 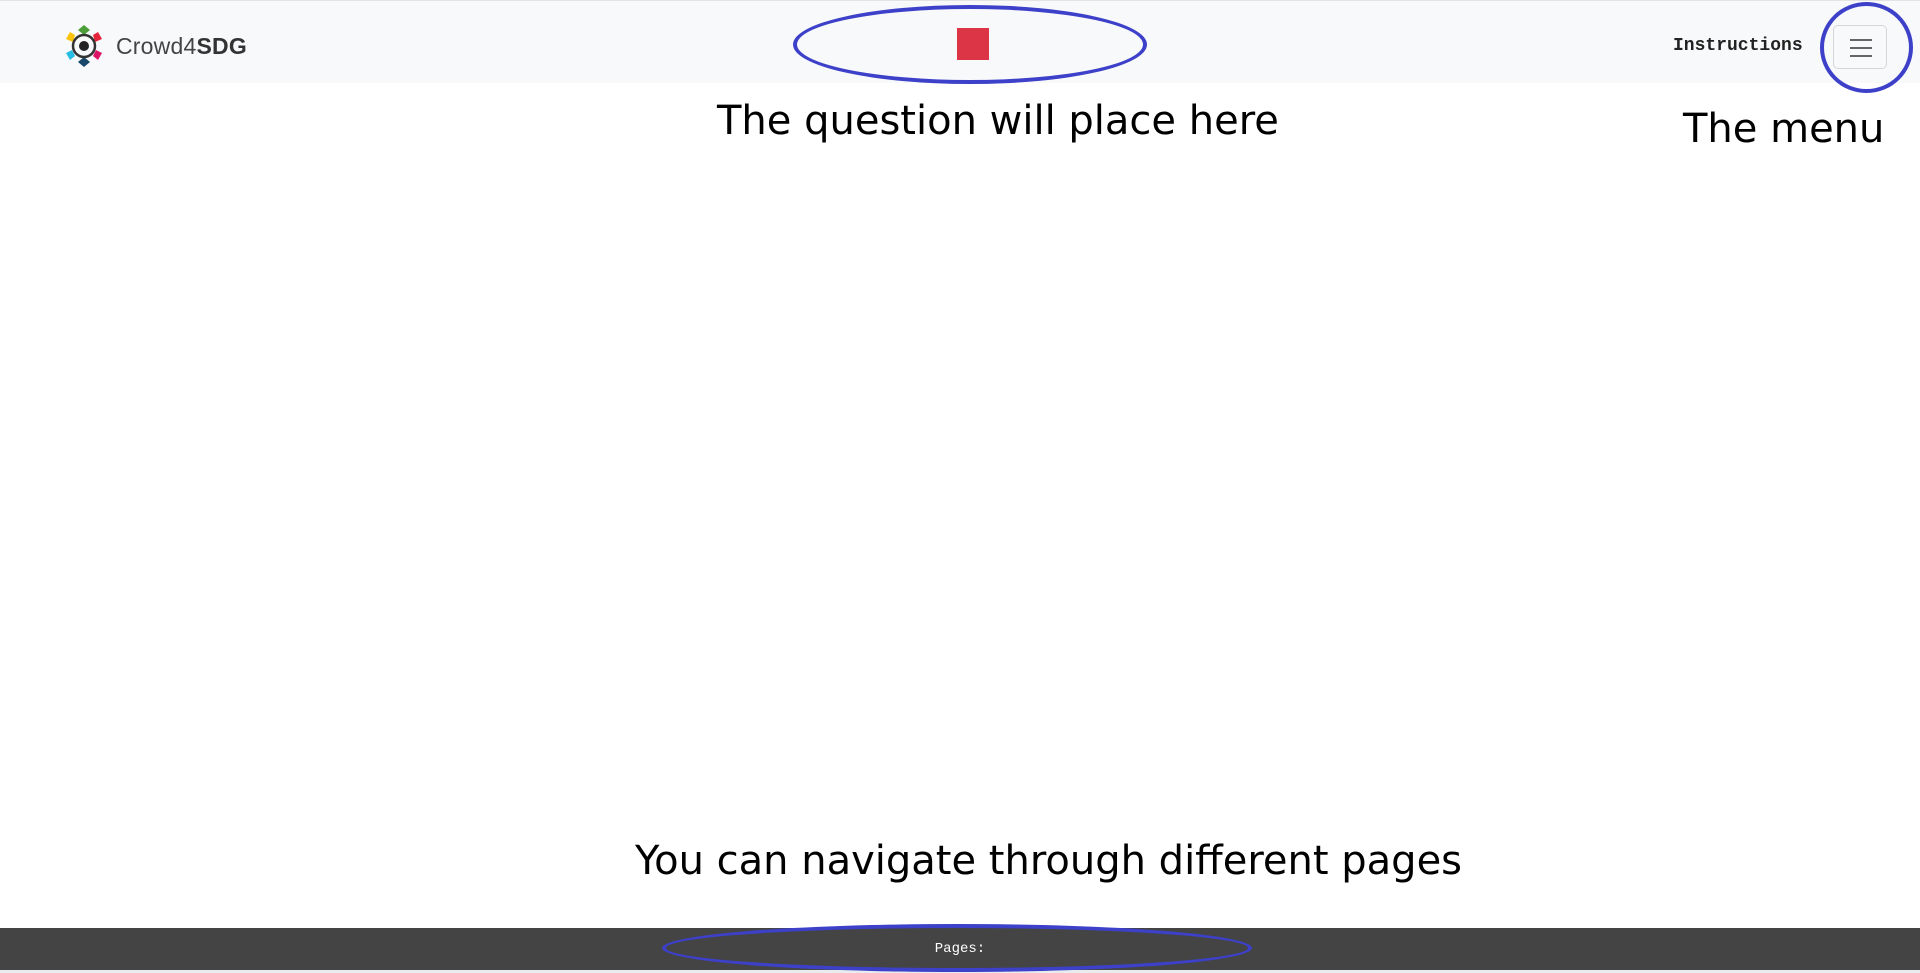 I want to click on question-annotation: The question will place here, so click(x=998, y=121).